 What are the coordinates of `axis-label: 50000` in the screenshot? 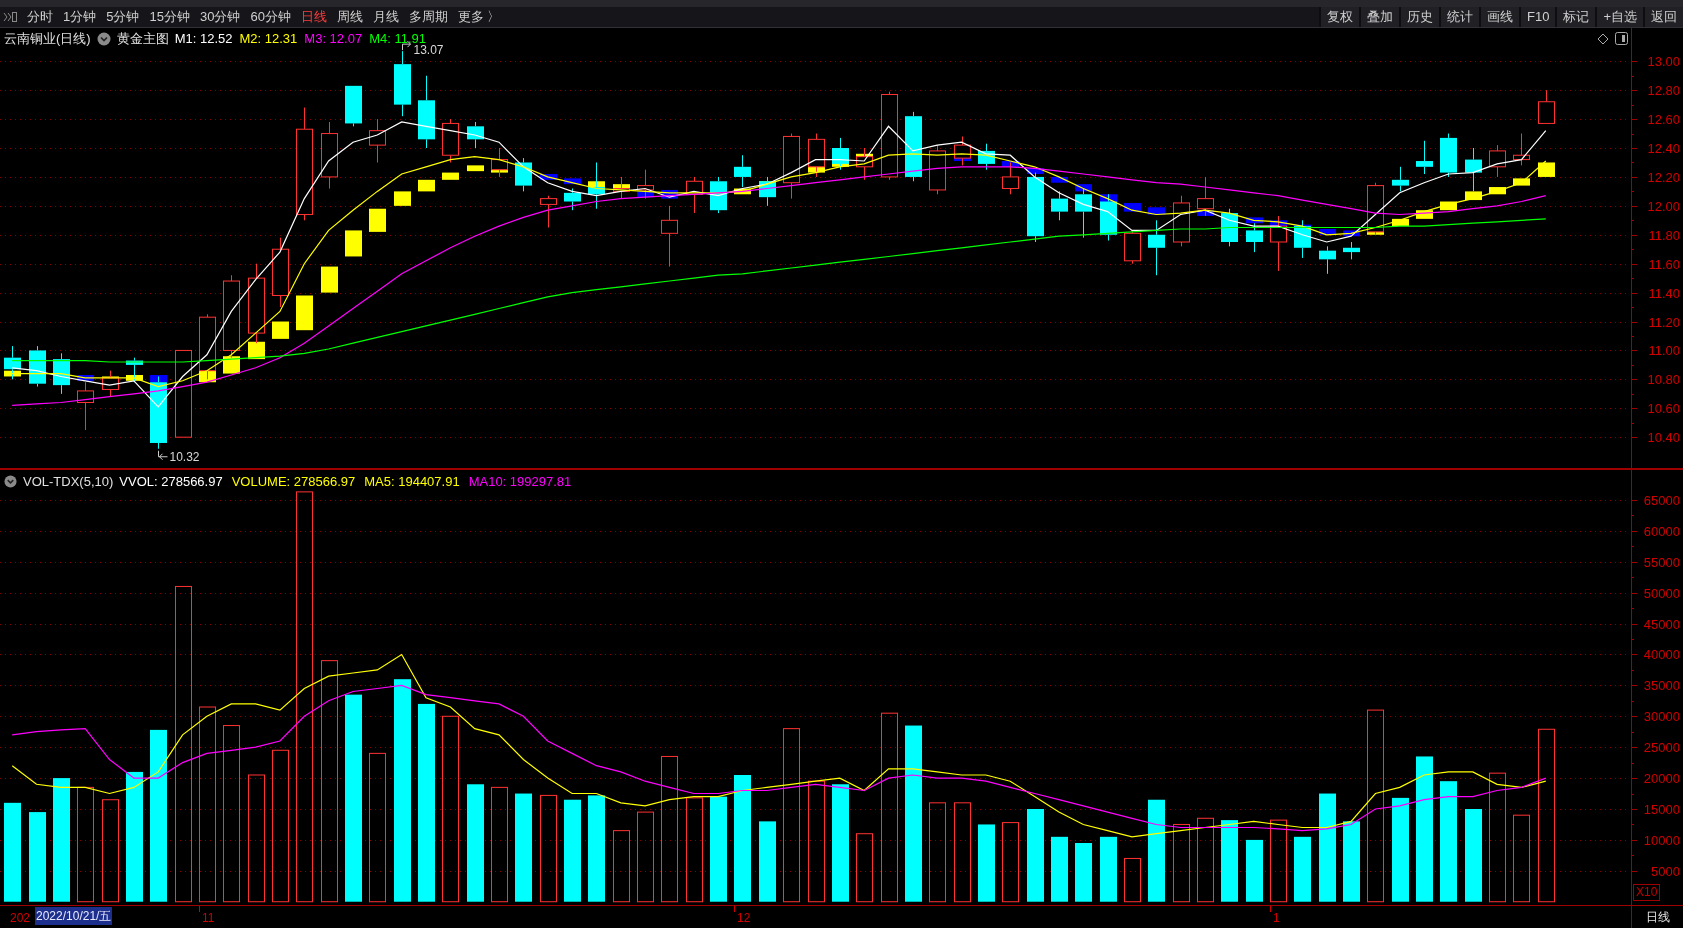 It's located at (1661, 593).